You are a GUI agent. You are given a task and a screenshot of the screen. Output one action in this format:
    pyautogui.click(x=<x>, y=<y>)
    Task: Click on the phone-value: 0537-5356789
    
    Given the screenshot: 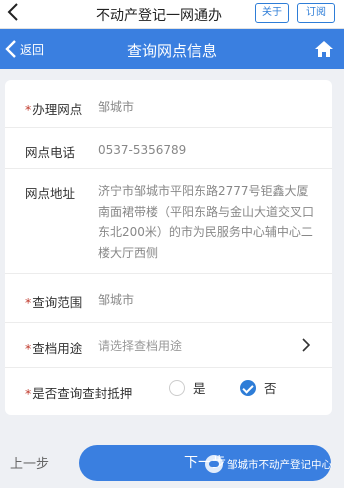 What is the action you would take?
    pyautogui.click(x=142, y=150)
    